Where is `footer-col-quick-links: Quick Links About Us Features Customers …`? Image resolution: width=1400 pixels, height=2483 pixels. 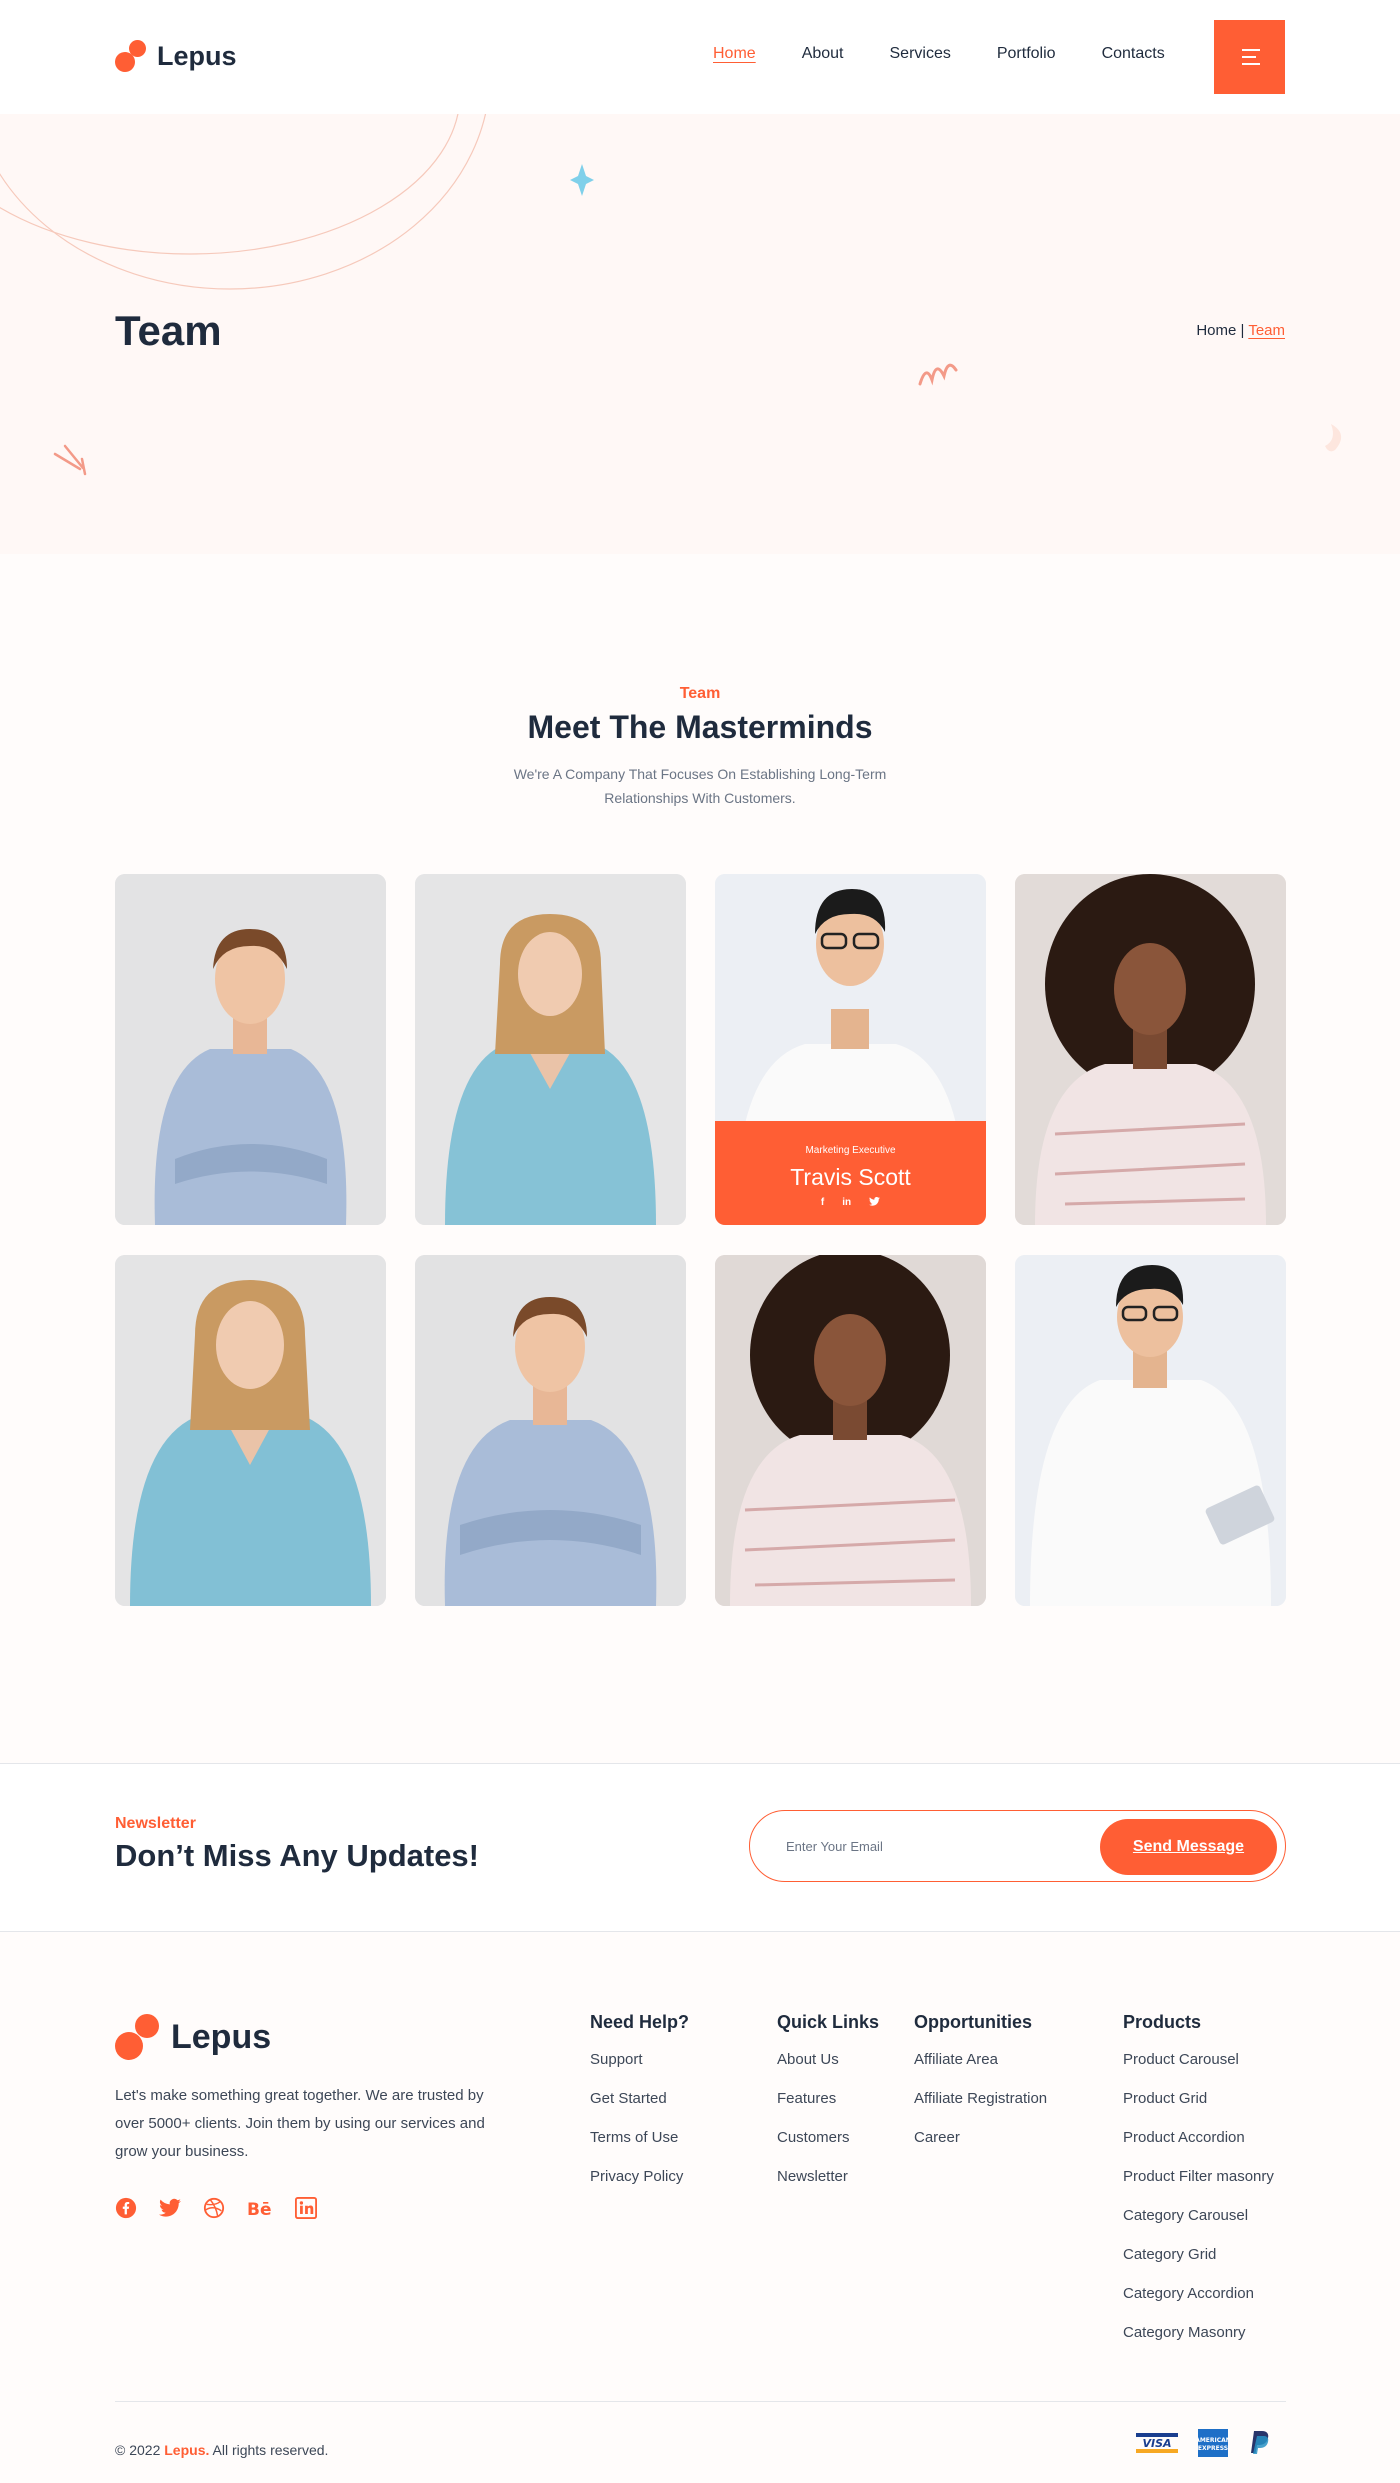 footer-col-quick-links: Quick Links About Us Features Customers … is located at coordinates (828, 2107).